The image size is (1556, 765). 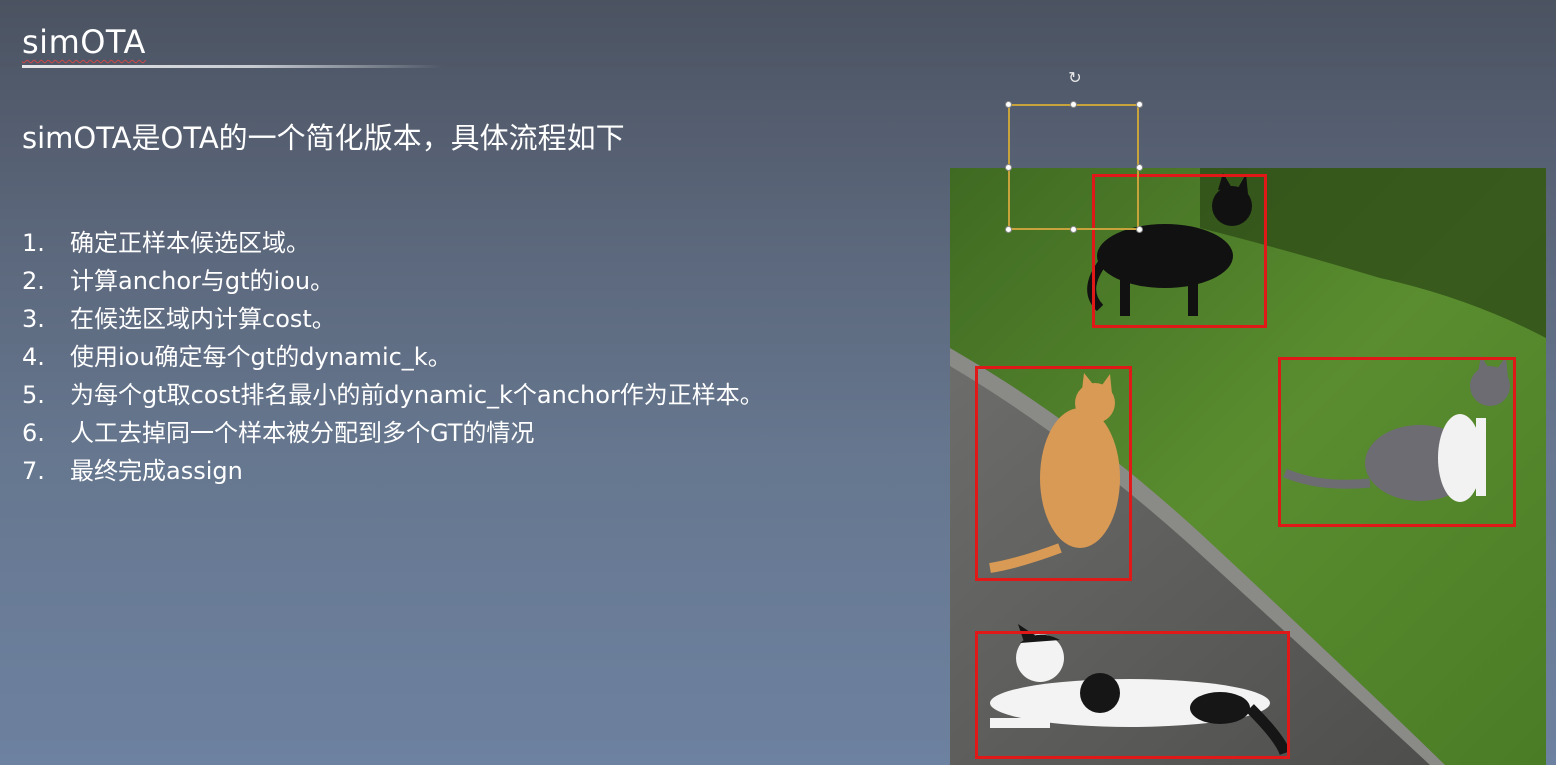 I want to click on step-number: 1., so click(x=33, y=243).